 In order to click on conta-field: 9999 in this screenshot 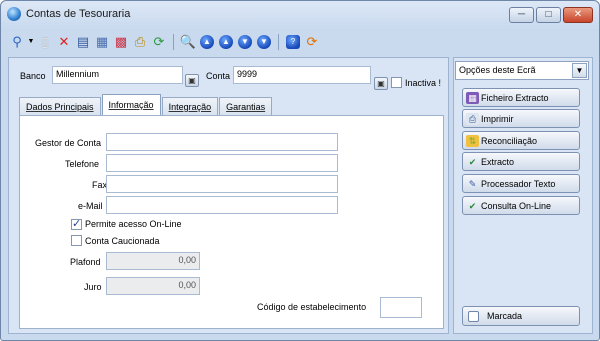, I will do `click(302, 75)`.